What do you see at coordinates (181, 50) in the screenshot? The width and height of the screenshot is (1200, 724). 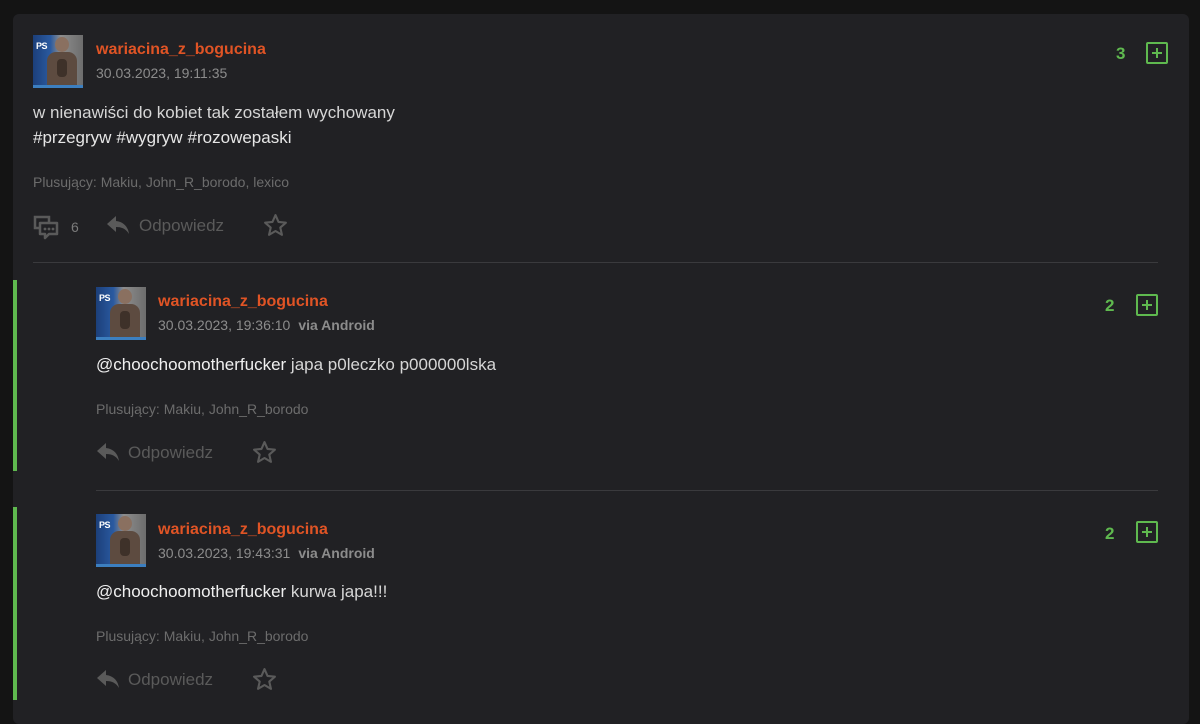 I see `post-username: wariacina_z_bogucina` at bounding box center [181, 50].